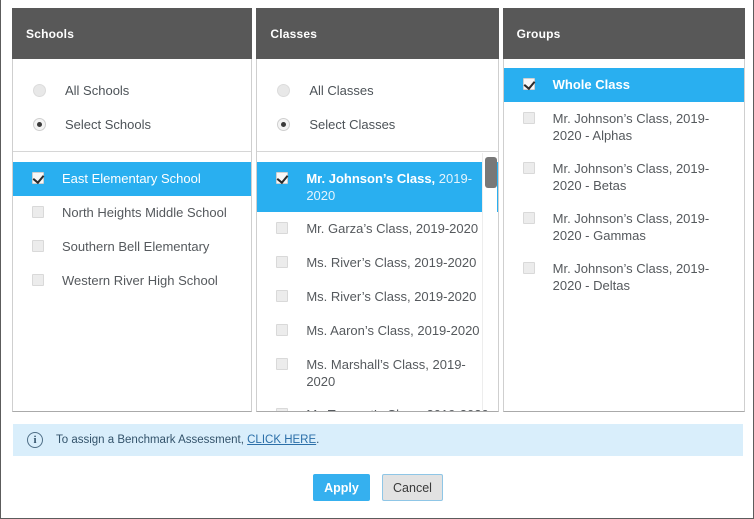 This screenshot has height=519, width=754. Describe the element at coordinates (132, 33) in the screenshot. I see `schools-column-header: Schools` at that location.